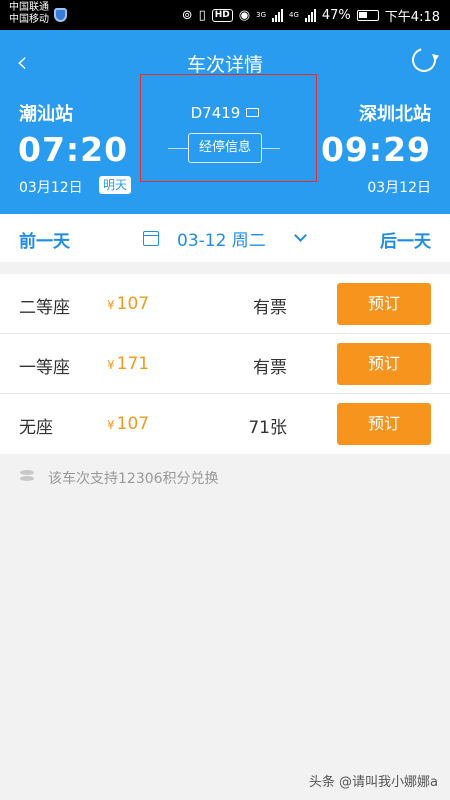 This screenshot has width=450, height=800. I want to click on carrier-info: 中国联通 中国移动, so click(29, 14).